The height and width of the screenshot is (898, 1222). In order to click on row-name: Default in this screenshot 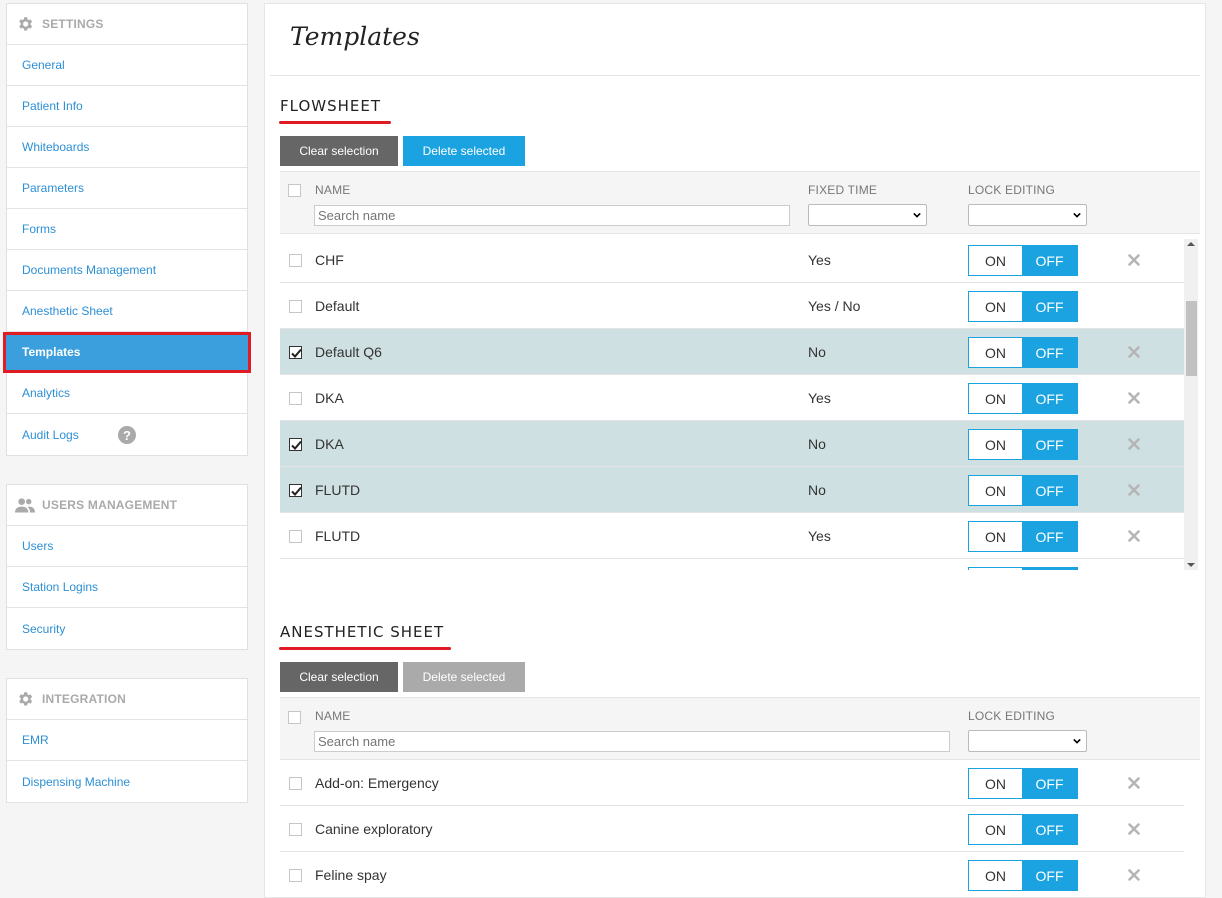, I will do `click(337, 306)`.